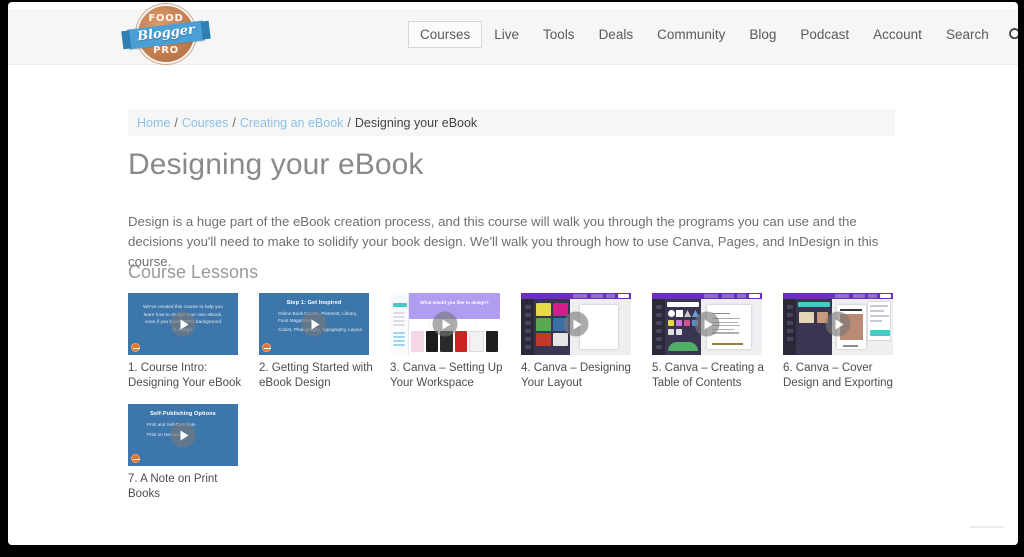 The height and width of the screenshot is (557, 1024). Describe the element at coordinates (153, 123) in the screenshot. I see `breadcrumb-item-home: Home` at that location.